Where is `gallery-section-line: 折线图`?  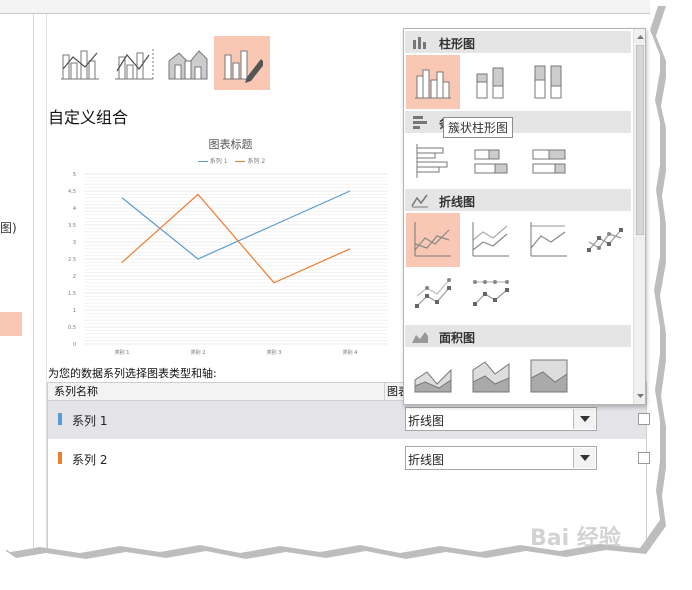 gallery-section-line: 折线图 is located at coordinates (518, 200).